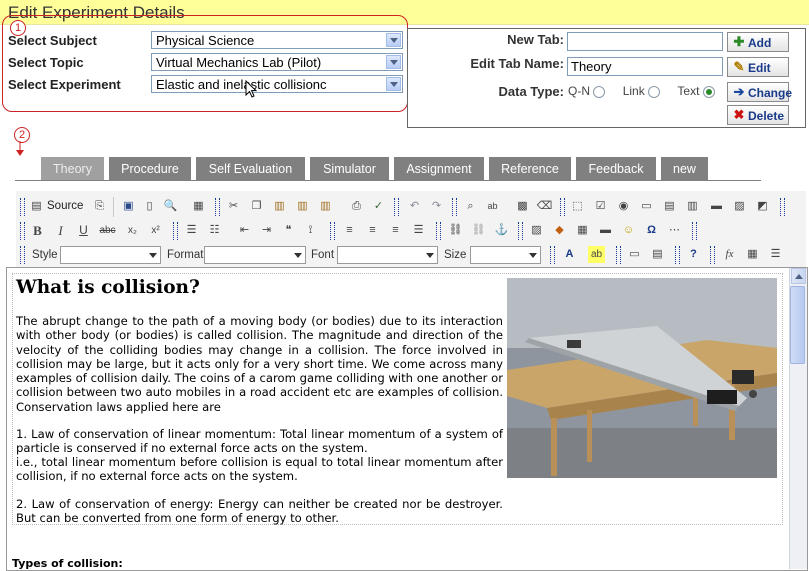 This screenshot has width=809, height=571. Describe the element at coordinates (758, 42) in the screenshot. I see `add-button: ✚ Add` at that location.